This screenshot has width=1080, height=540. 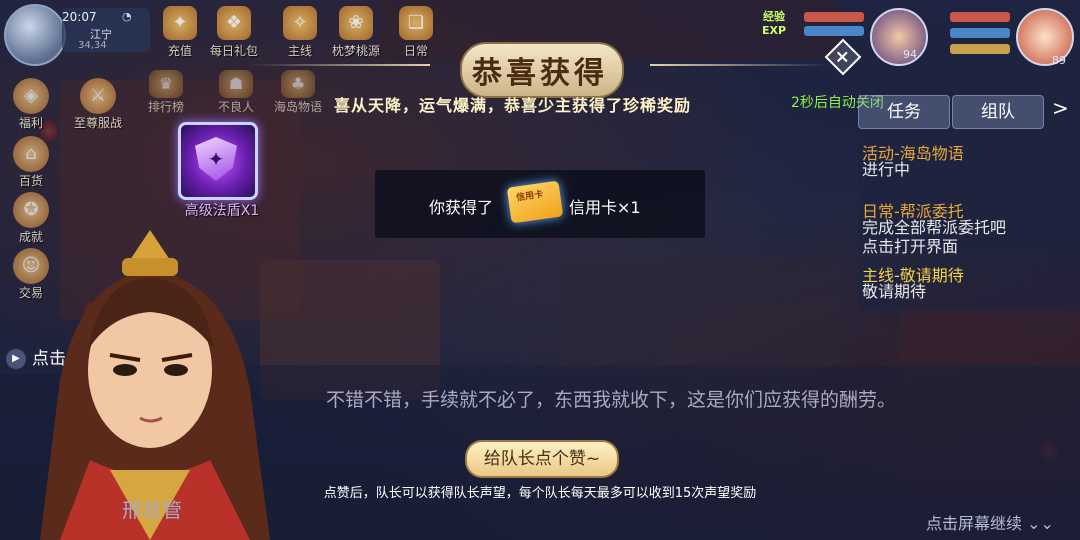 What do you see at coordinates (540, 73) in the screenshot?
I see `reward-title: 恭喜获得` at bounding box center [540, 73].